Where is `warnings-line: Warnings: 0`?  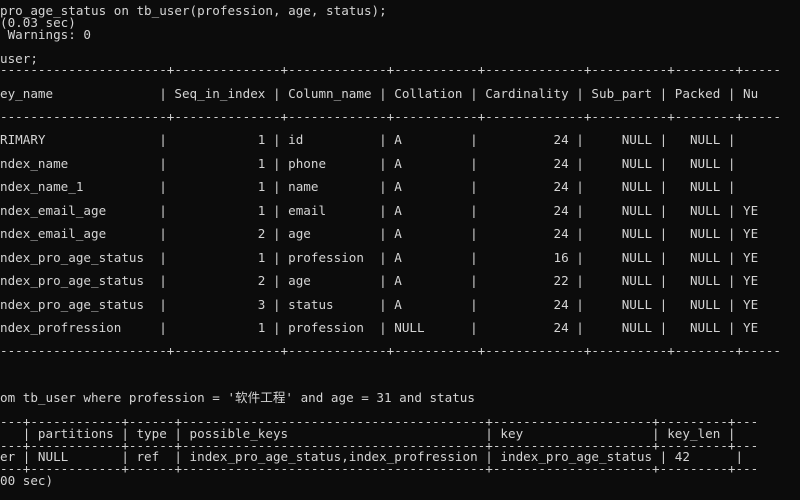
warnings-line: Warnings: 0 is located at coordinates (45, 34).